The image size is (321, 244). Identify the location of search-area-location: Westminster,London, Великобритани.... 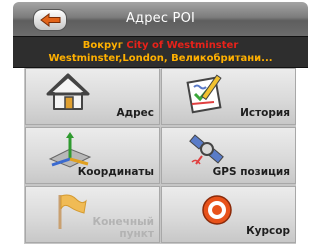
(160, 58).